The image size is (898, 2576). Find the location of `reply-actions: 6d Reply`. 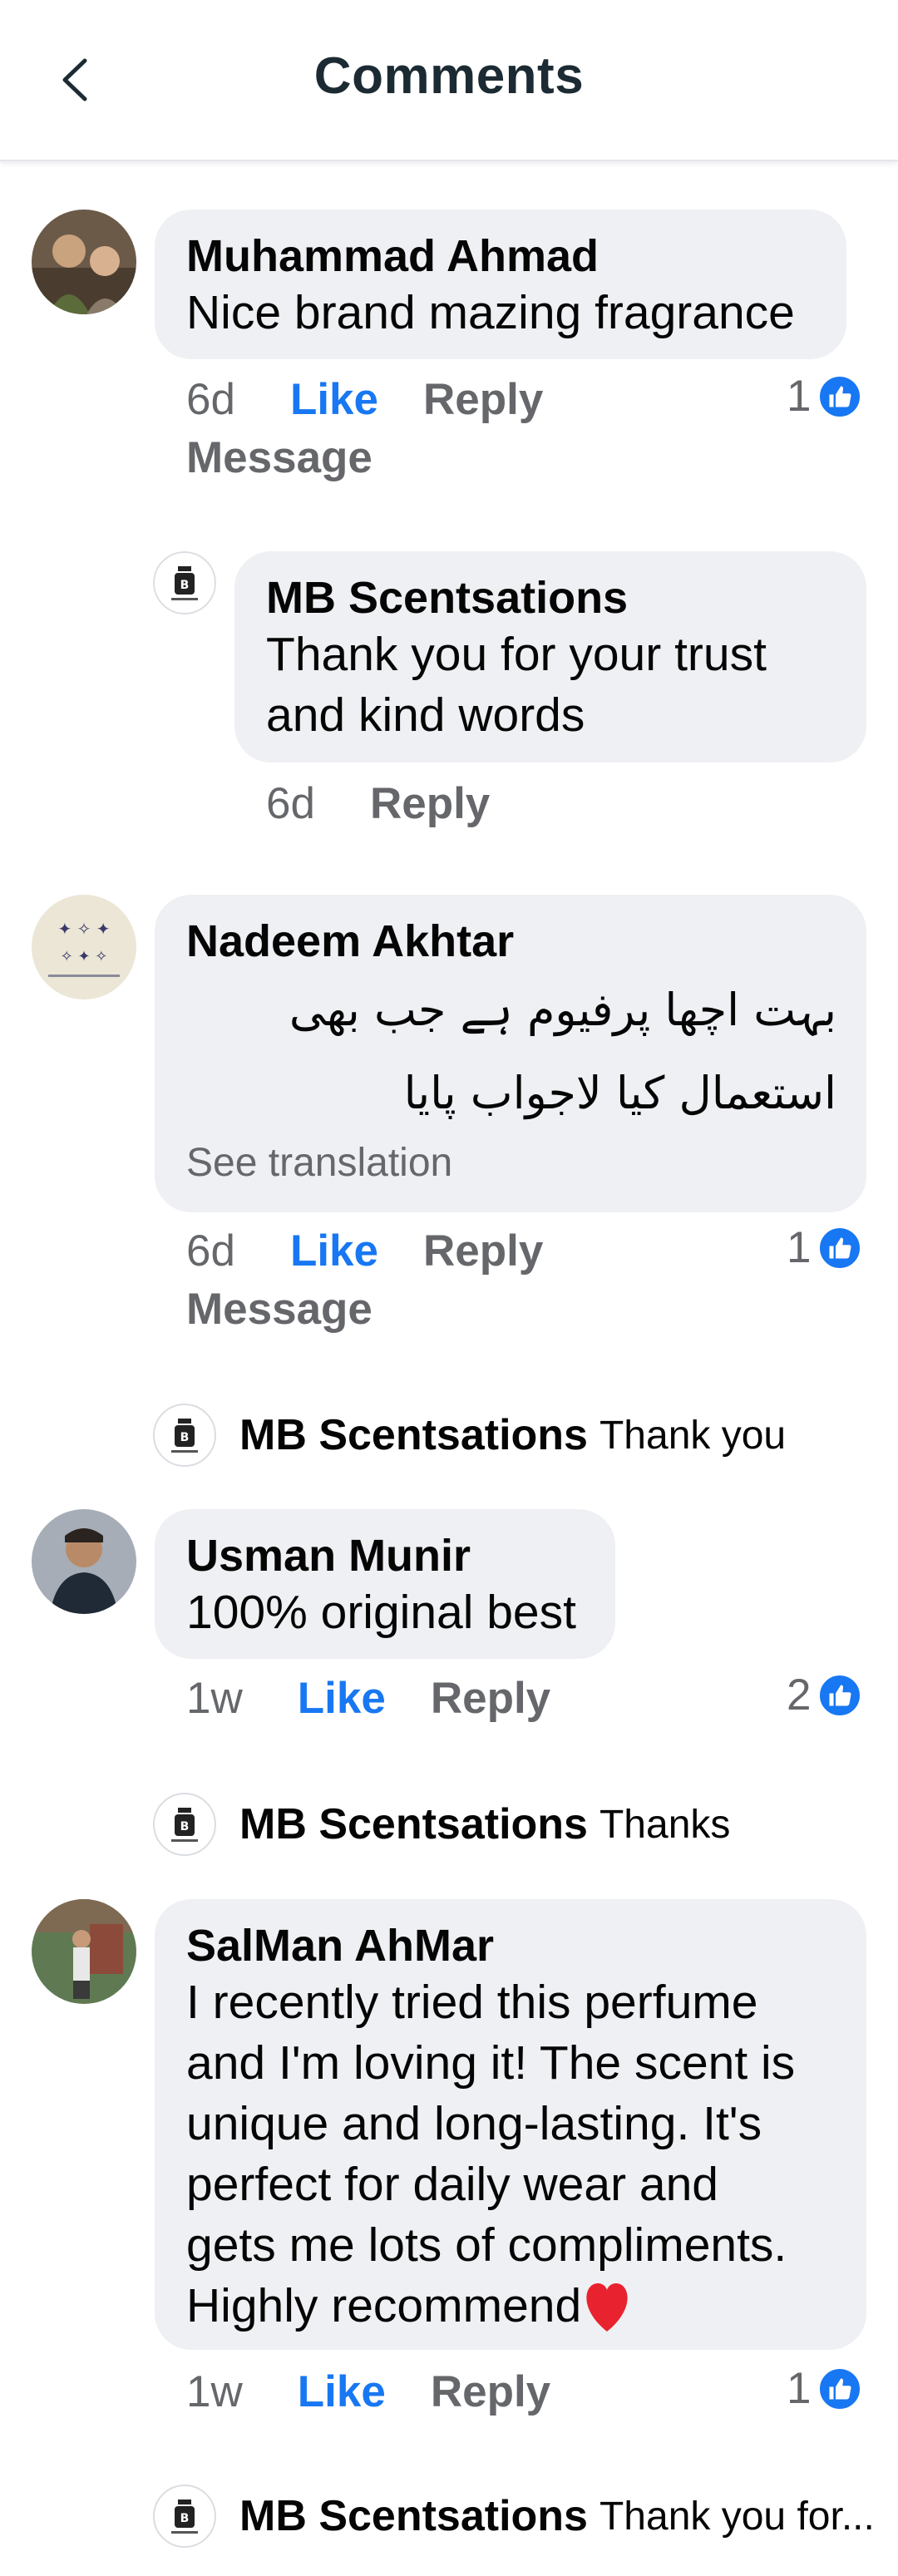

reply-actions: 6d Reply is located at coordinates (378, 803).